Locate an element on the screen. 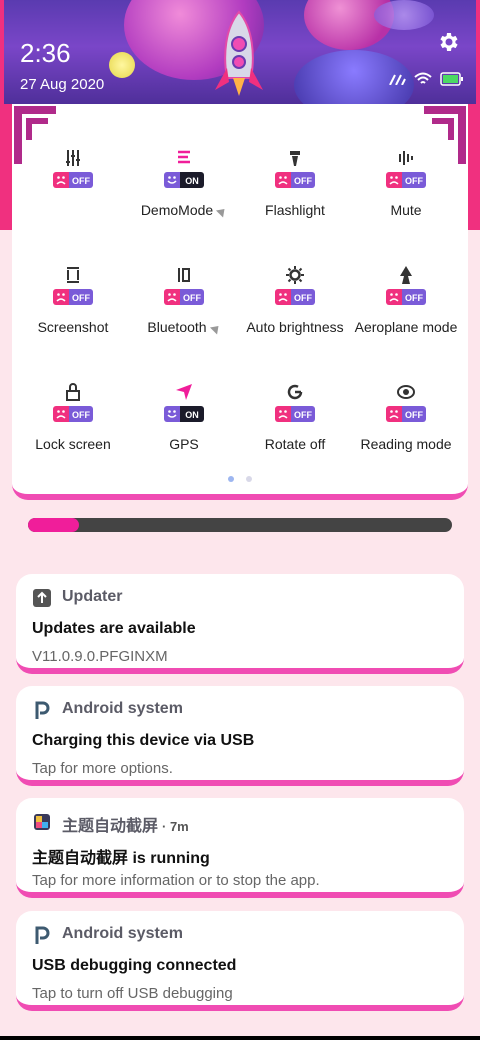  rocket-icon is located at coordinates (239, 53).